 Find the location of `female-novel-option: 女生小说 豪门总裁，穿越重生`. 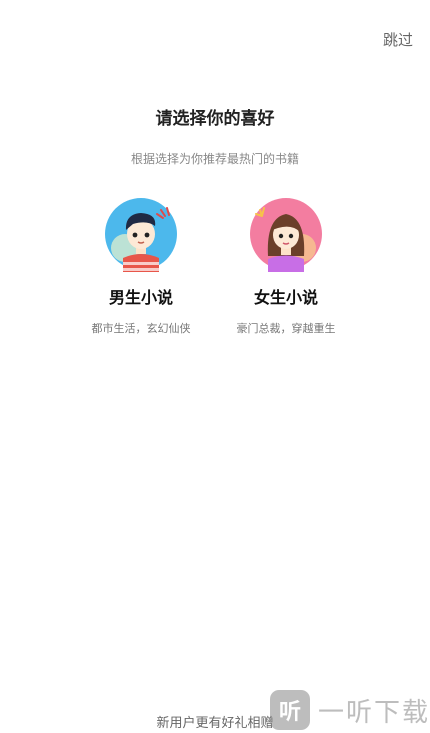

female-novel-option: 女生小说 豪门总裁，穿越重生 is located at coordinates (286, 266).